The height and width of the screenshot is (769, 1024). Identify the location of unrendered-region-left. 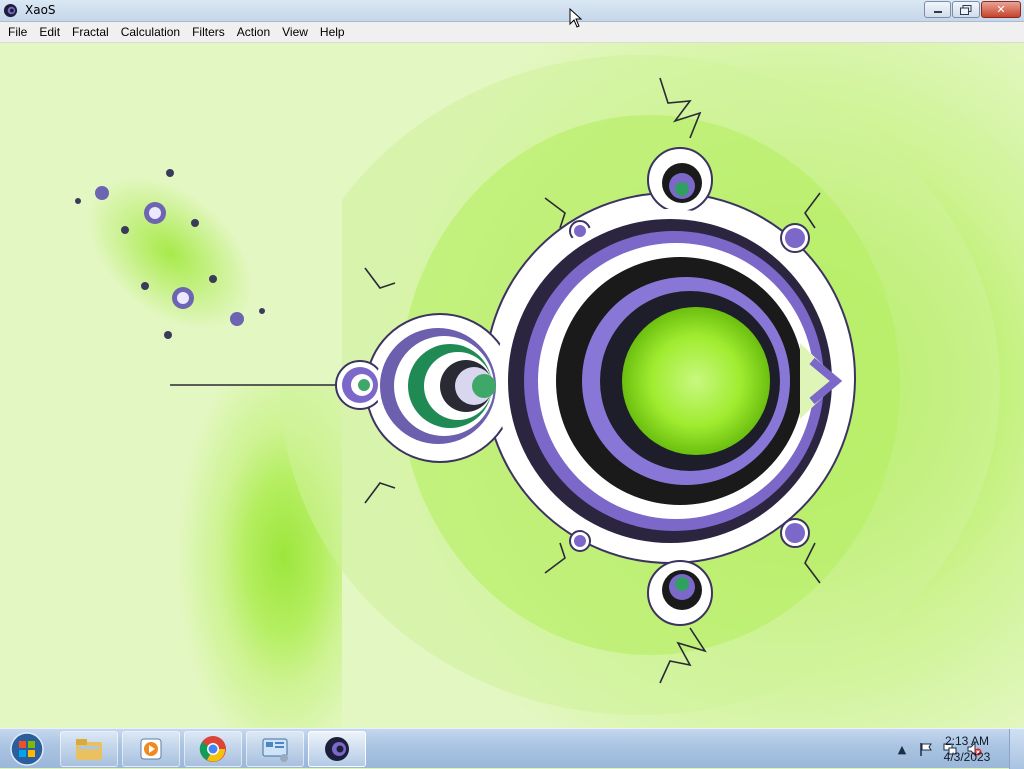
(85, 556).